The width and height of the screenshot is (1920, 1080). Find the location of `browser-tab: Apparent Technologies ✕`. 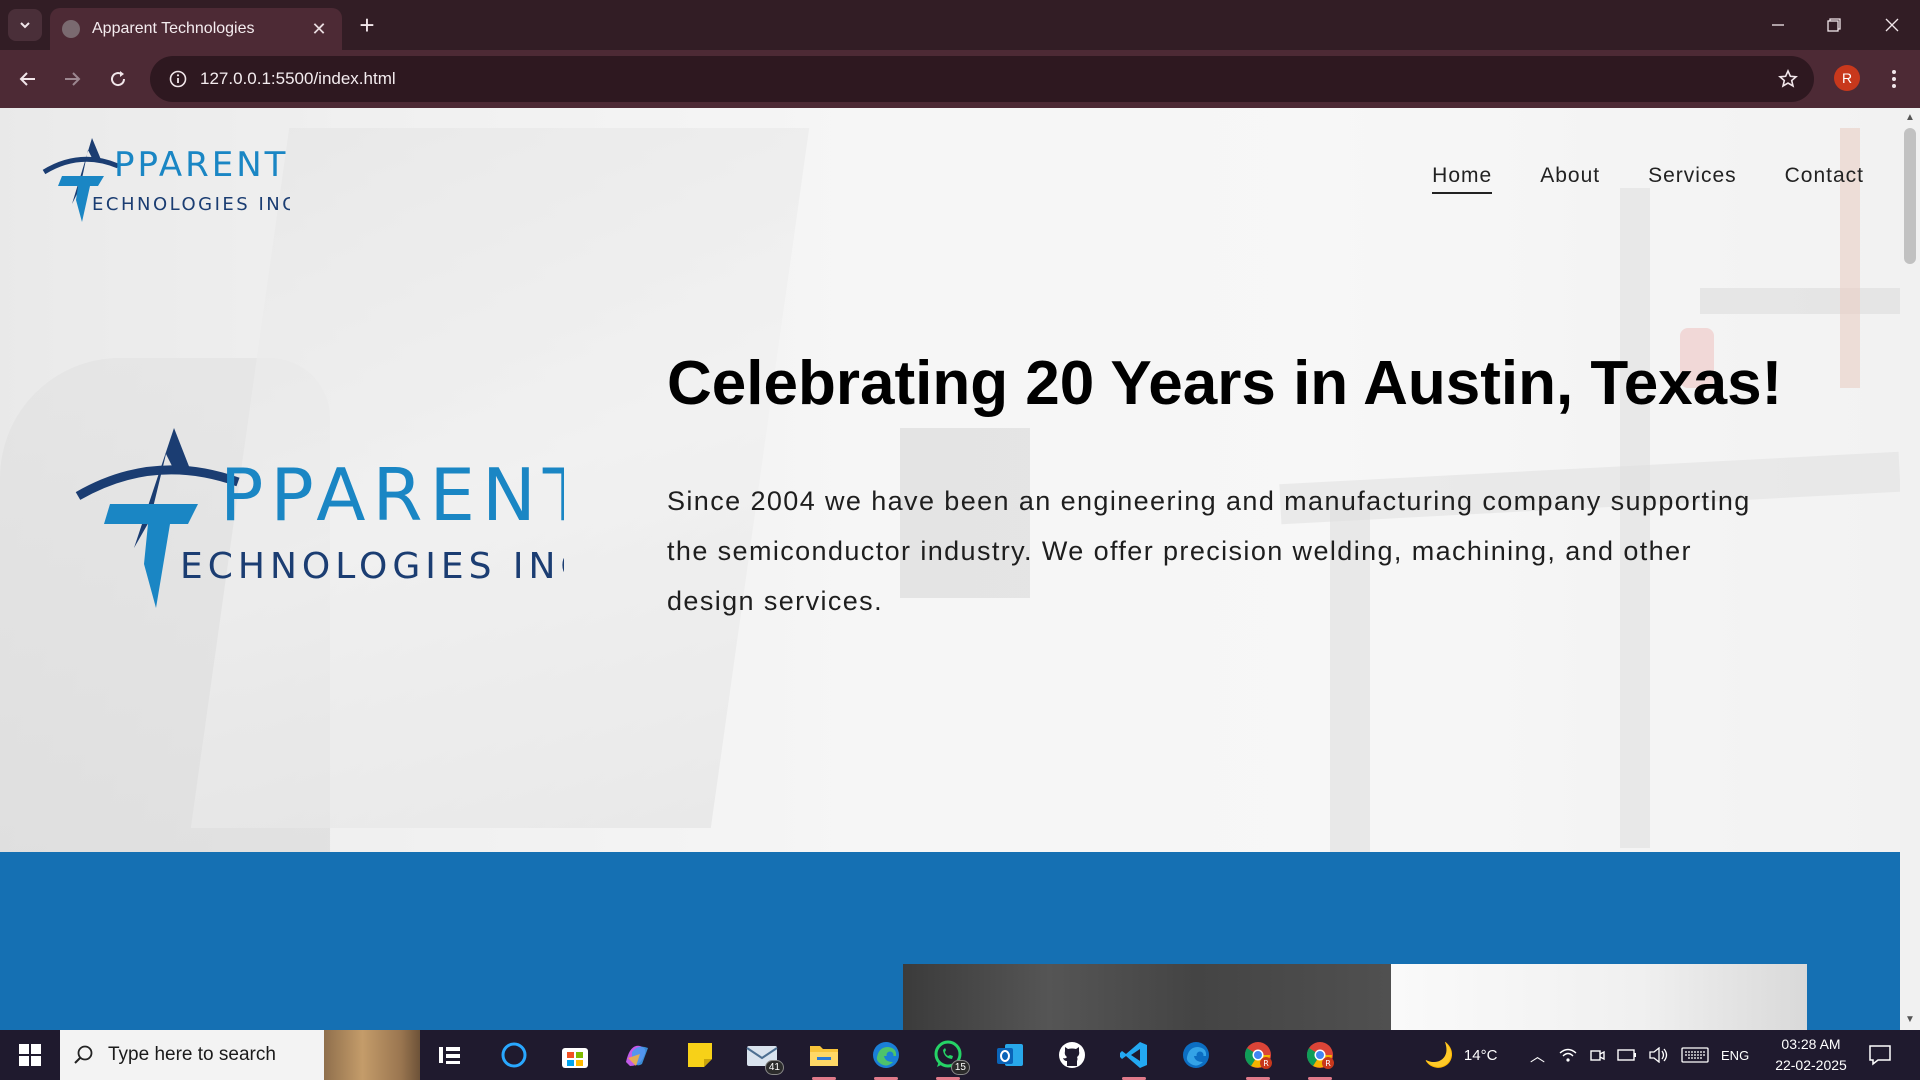

browser-tab: Apparent Technologies ✕ is located at coordinates (196, 29).